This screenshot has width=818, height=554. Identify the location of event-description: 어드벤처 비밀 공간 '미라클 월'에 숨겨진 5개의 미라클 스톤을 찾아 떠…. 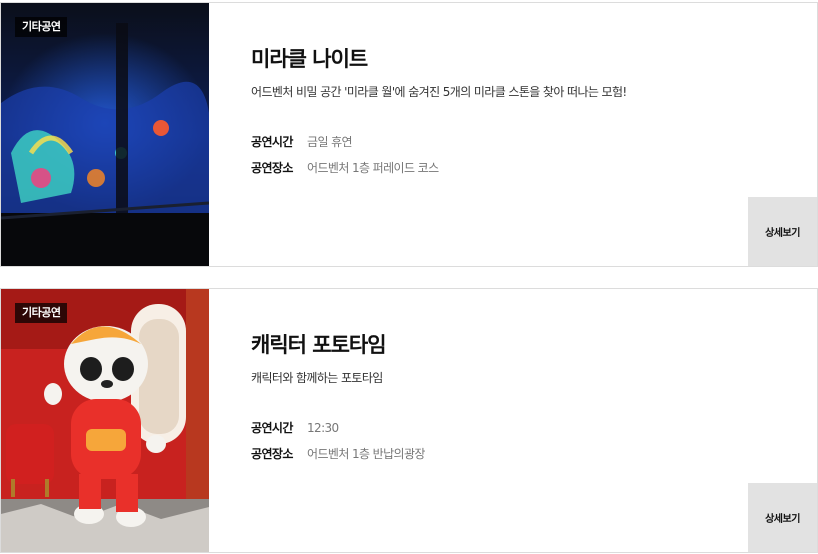
(439, 92).